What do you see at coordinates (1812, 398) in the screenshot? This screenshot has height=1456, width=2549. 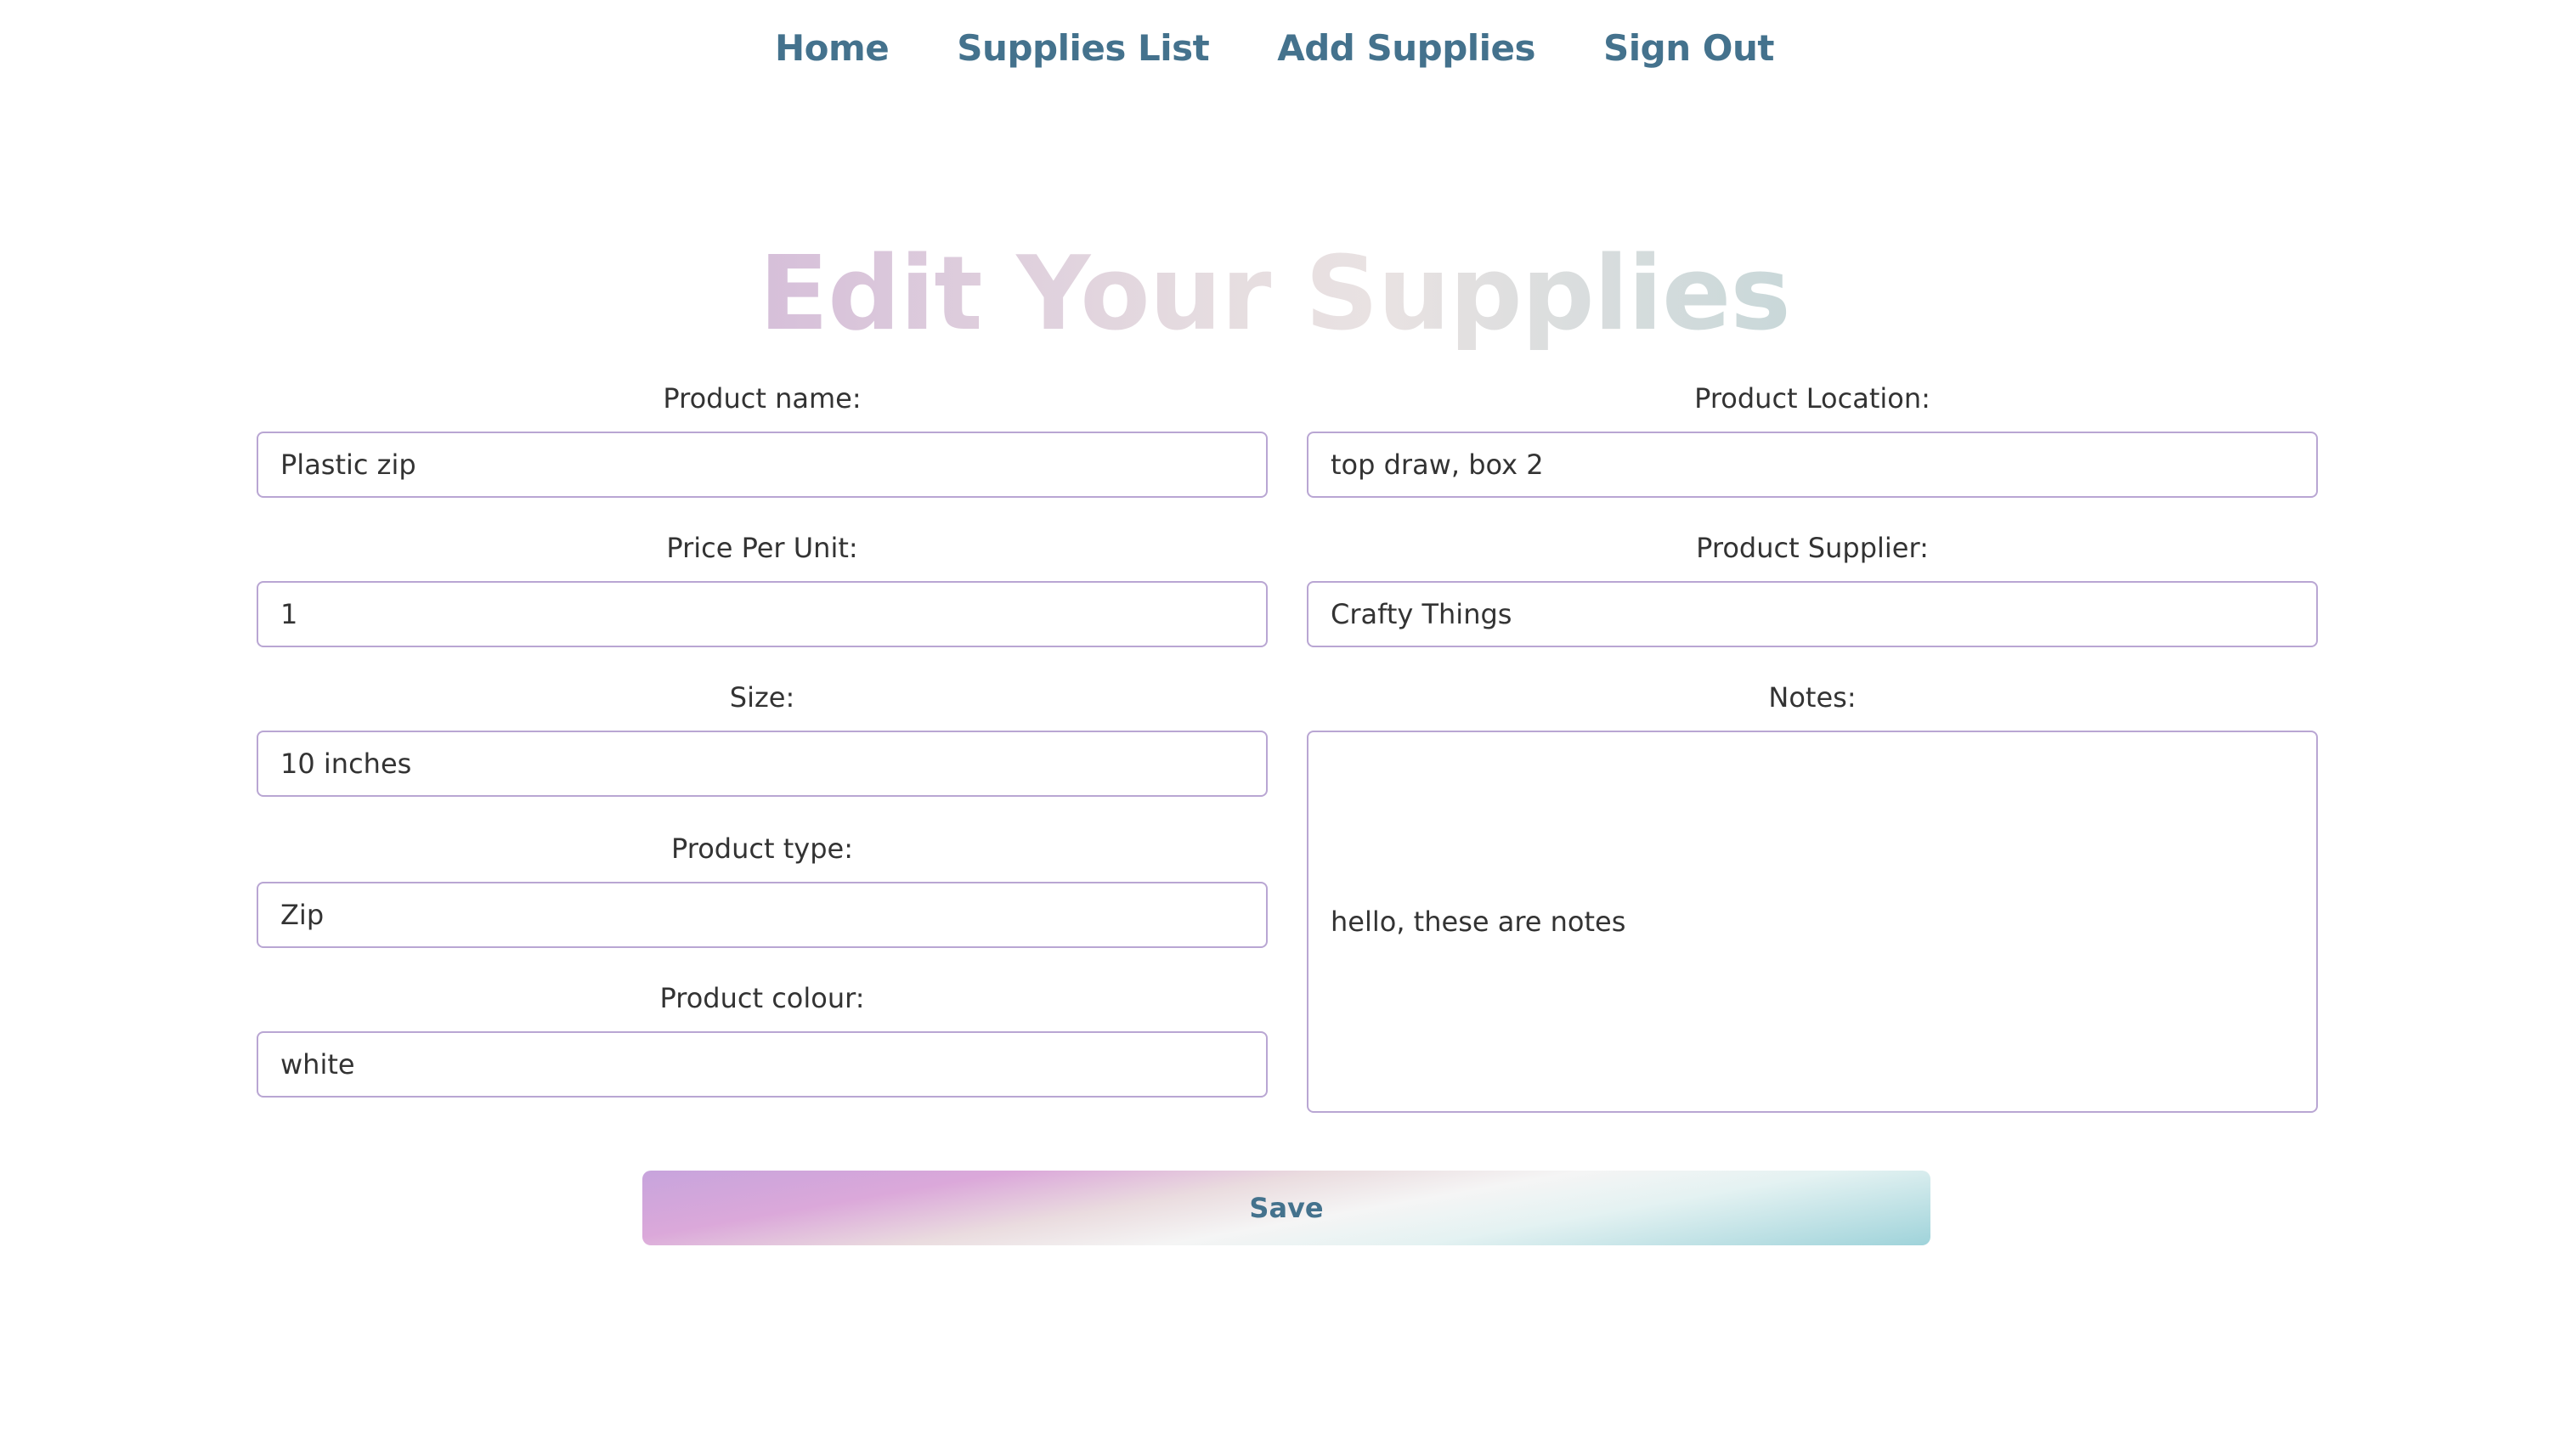 I see `product-location-label: Product Location:` at bounding box center [1812, 398].